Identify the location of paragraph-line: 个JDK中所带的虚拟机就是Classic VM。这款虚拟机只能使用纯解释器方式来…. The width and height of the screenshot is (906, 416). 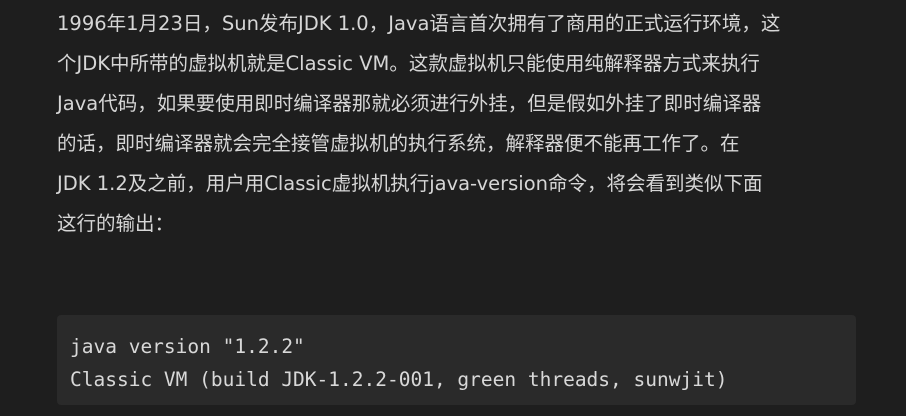
(408, 63).